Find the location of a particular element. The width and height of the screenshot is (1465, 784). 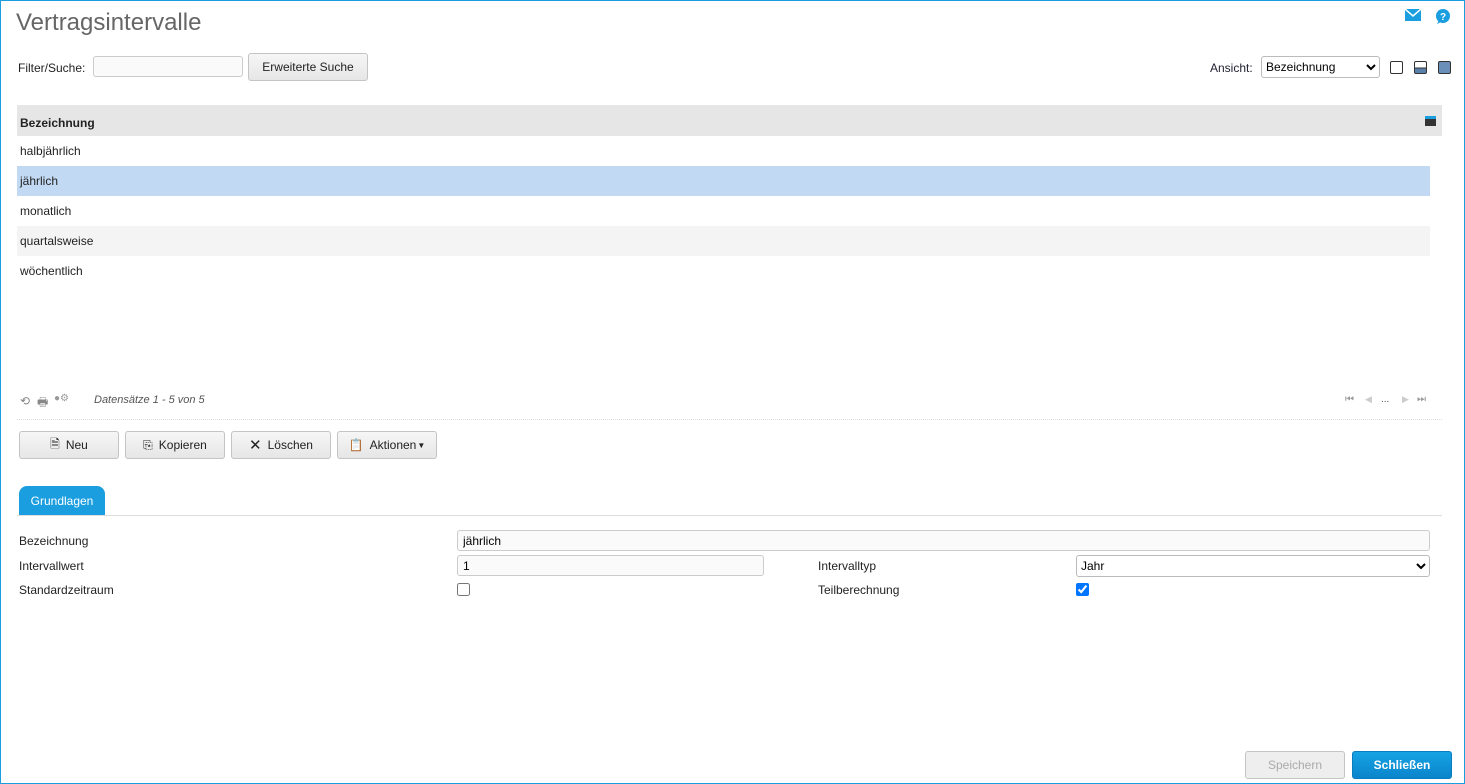

last-page-icon: ⏭ is located at coordinates (1421, 399).